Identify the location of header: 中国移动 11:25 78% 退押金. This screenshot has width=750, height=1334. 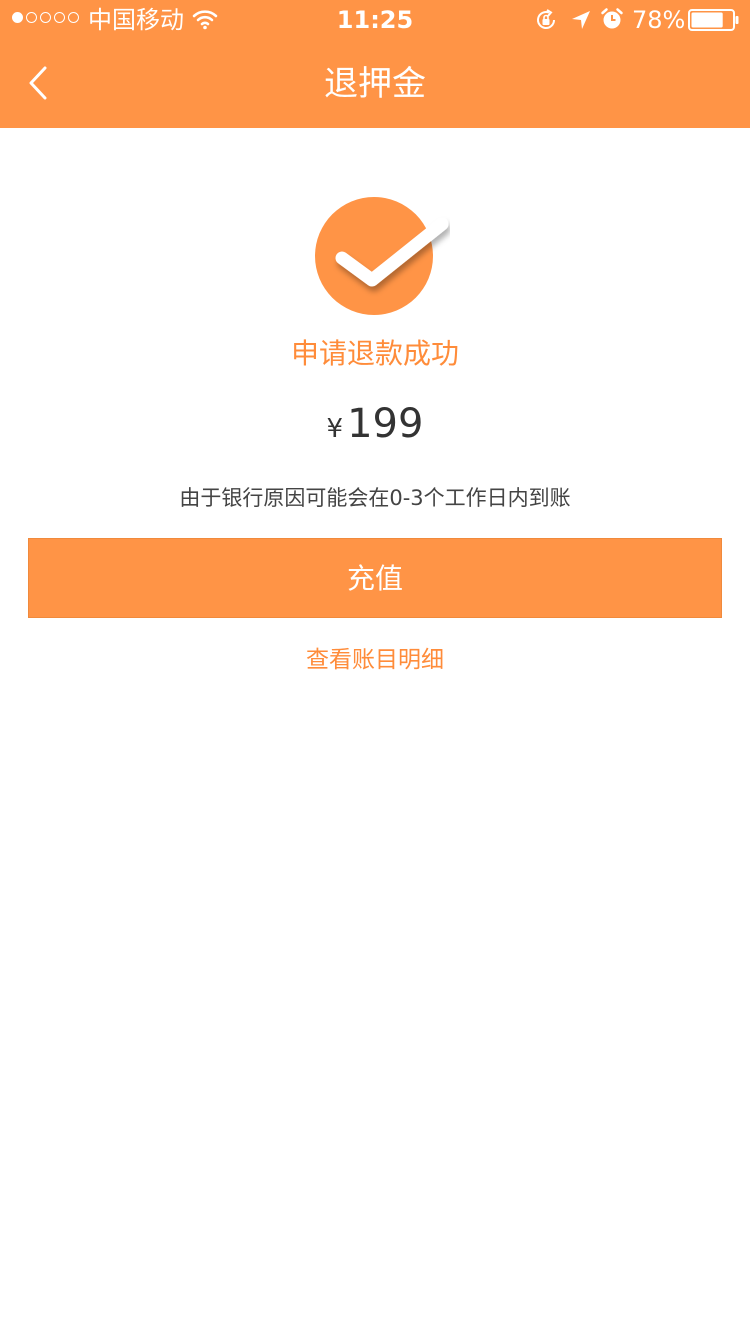
(375, 64).